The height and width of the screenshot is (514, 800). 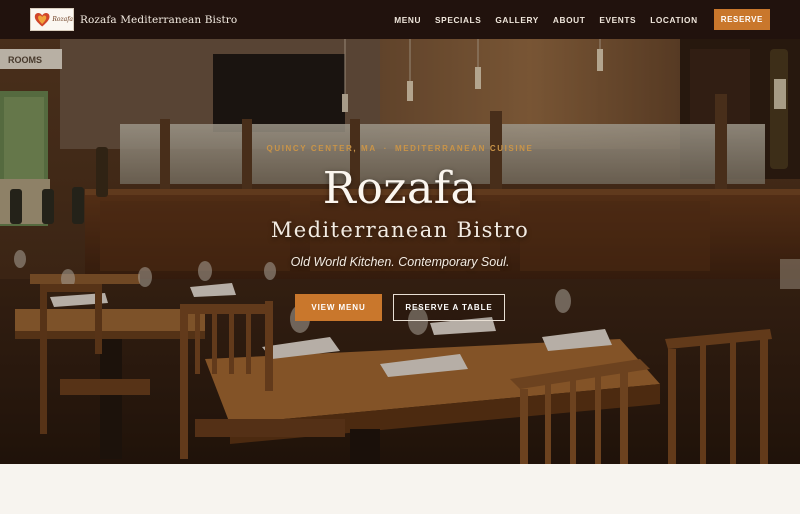 What do you see at coordinates (741, 19) in the screenshot?
I see `reserve-button: RESERVE` at bounding box center [741, 19].